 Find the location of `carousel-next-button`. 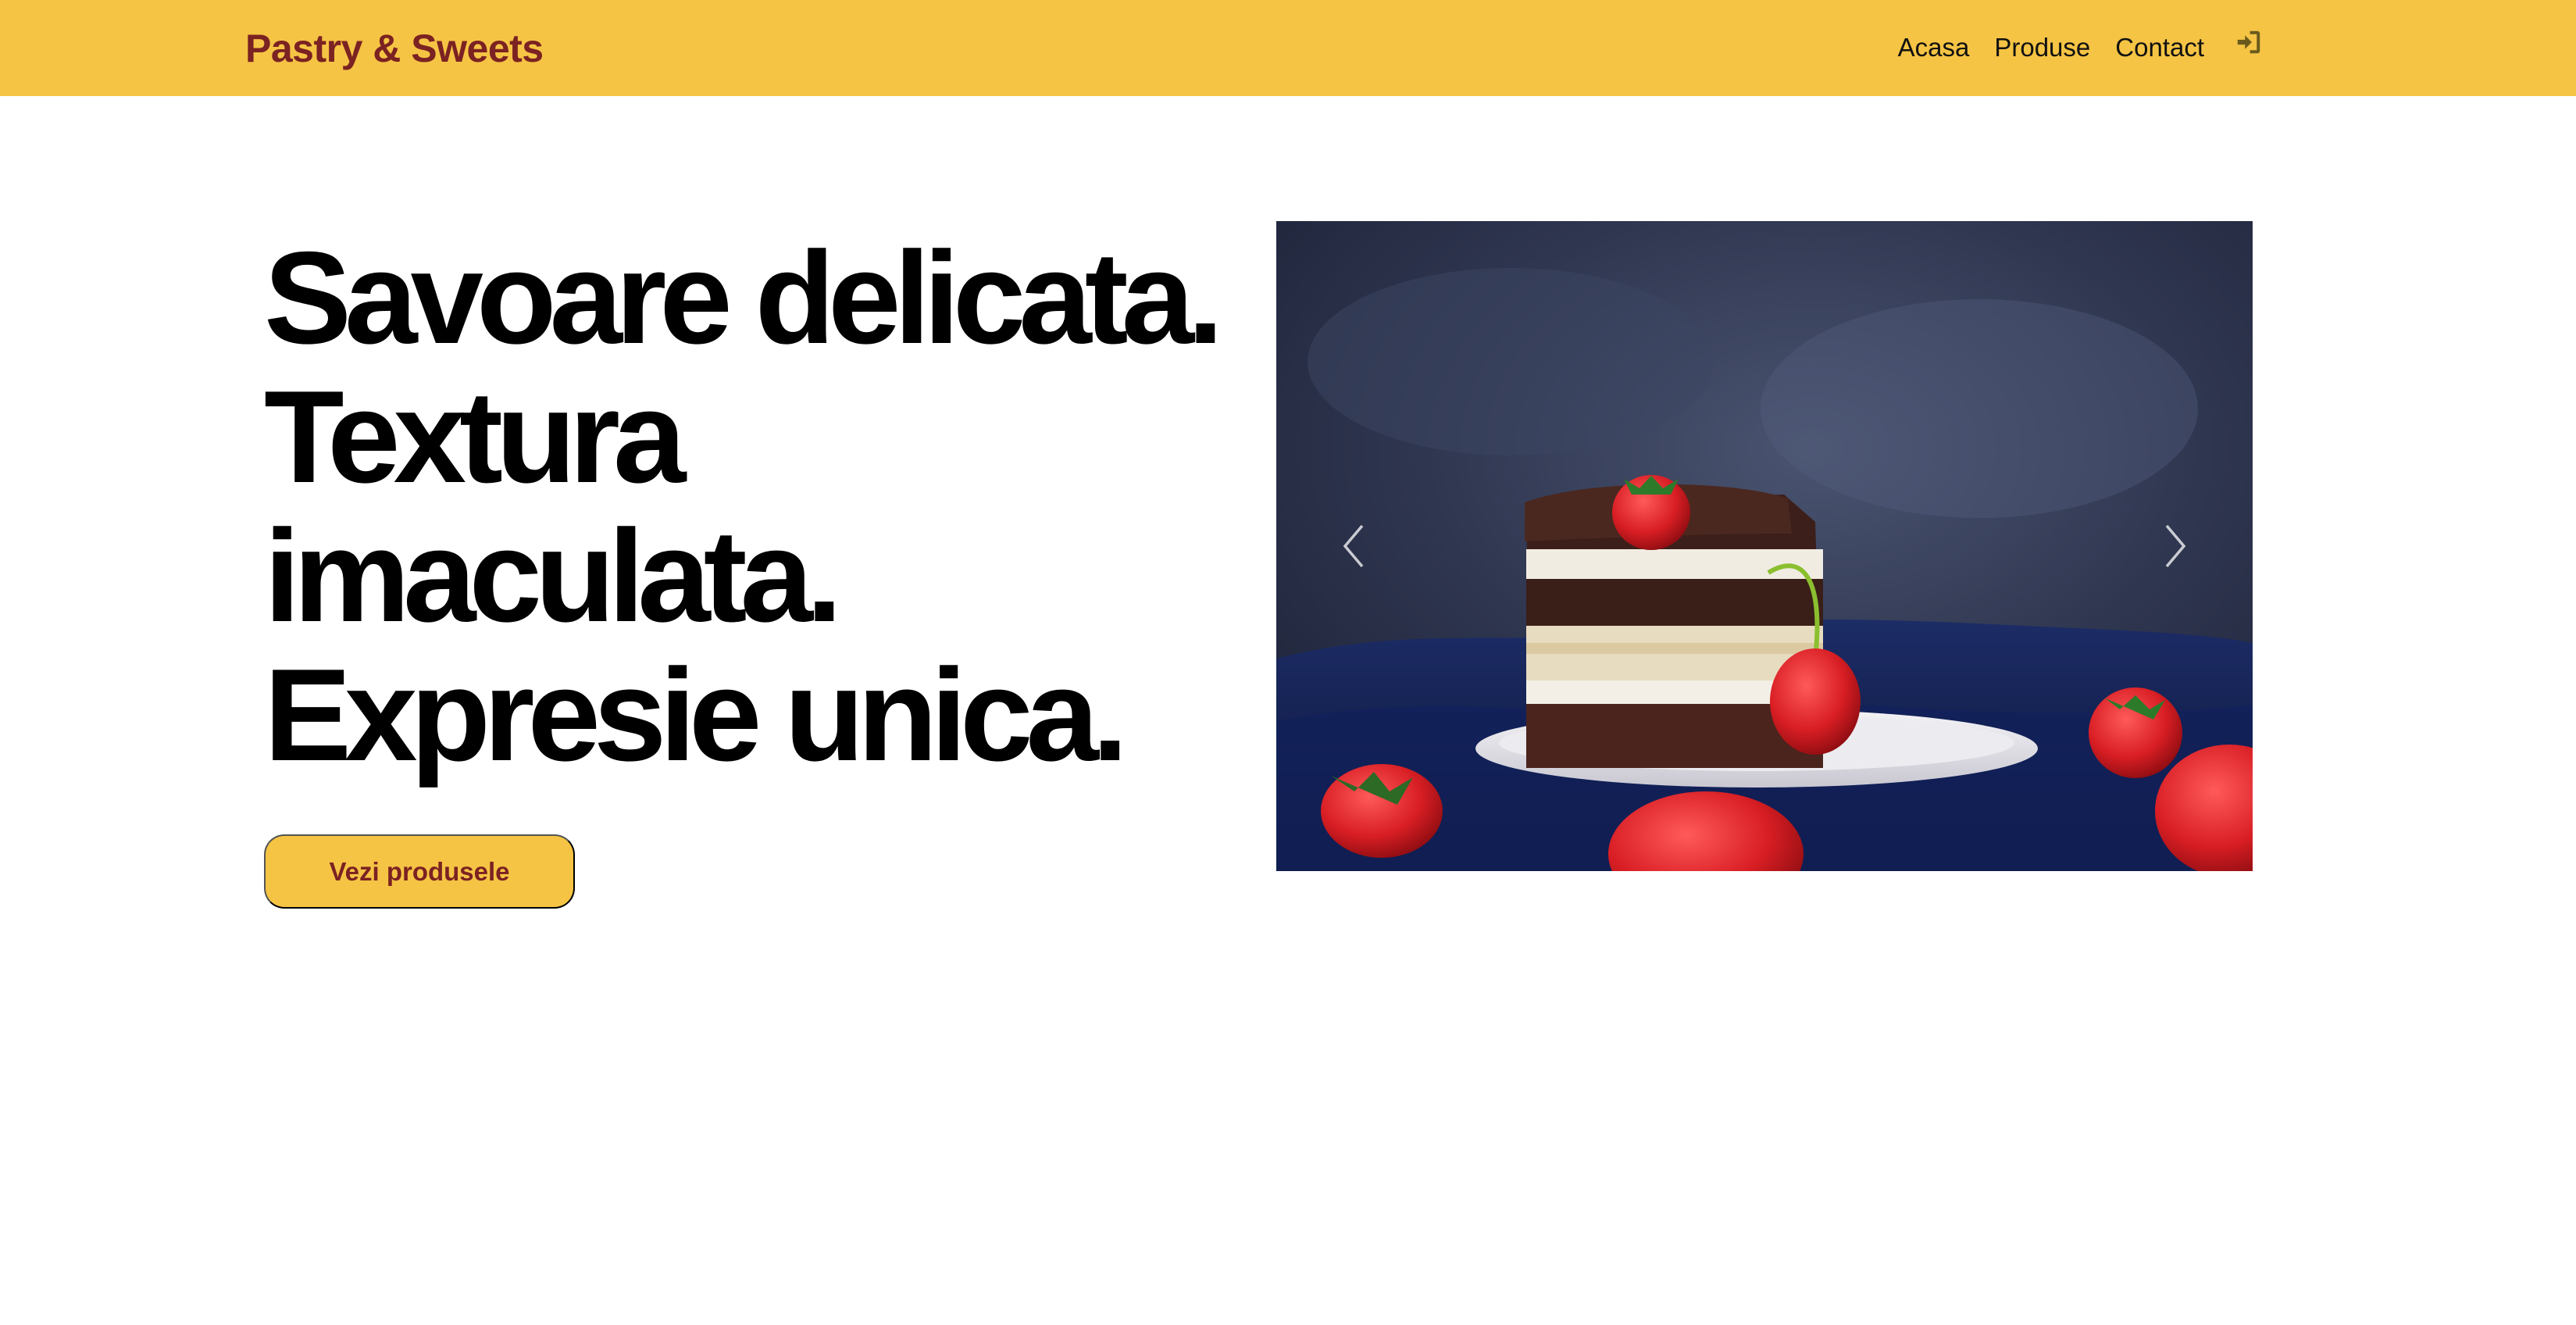

carousel-next-button is located at coordinates (2174, 546).